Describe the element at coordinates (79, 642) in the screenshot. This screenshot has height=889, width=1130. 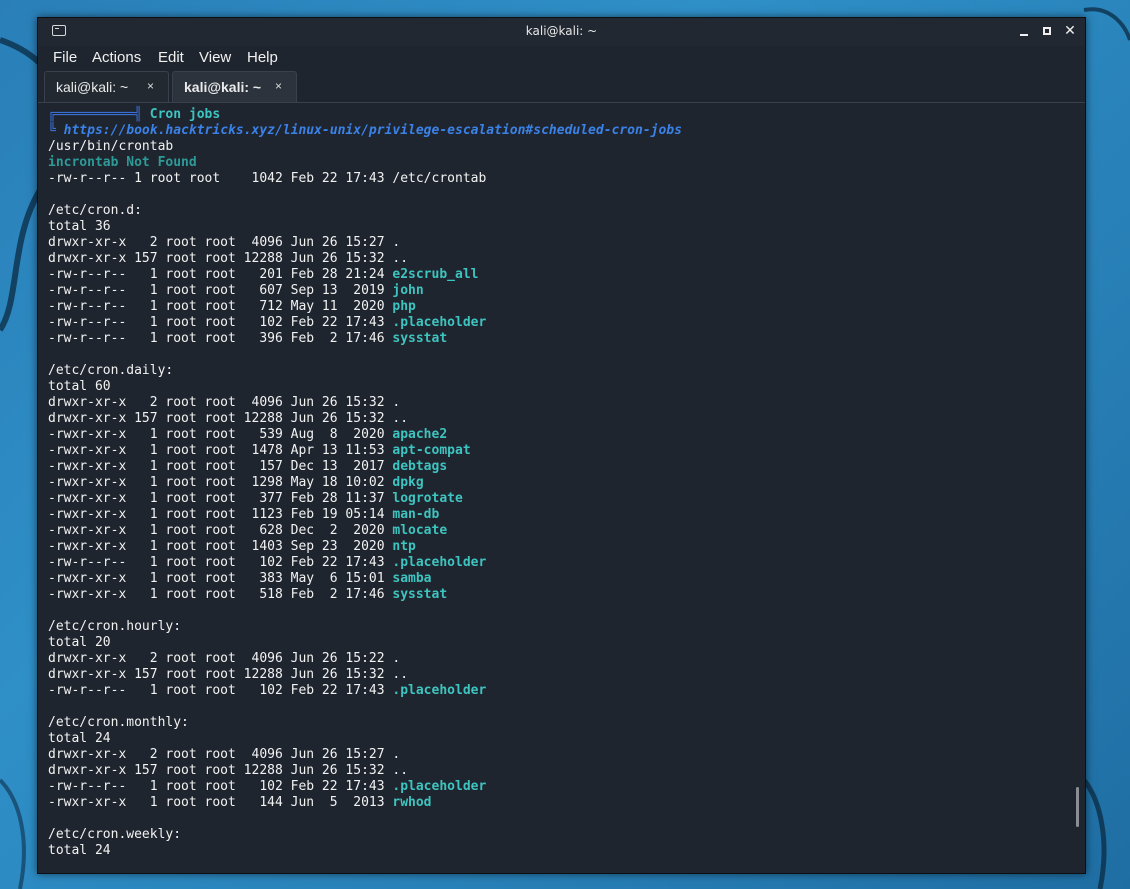
I see `line-text: total 20` at that location.